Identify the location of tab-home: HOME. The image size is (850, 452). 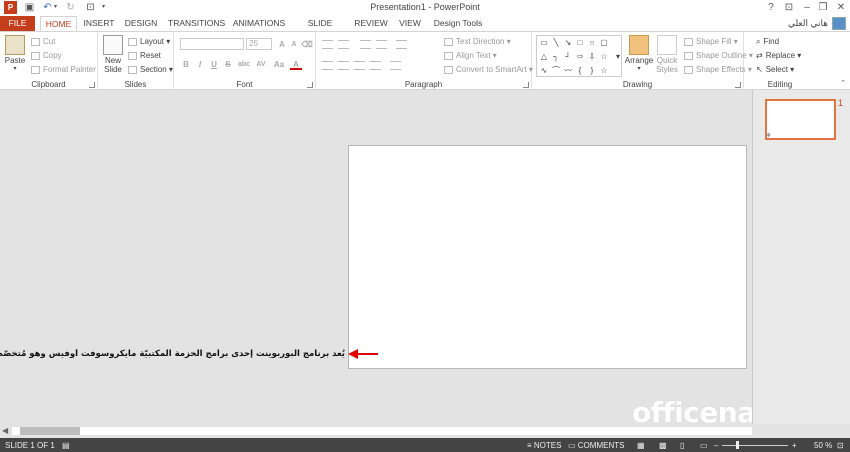
(58, 24).